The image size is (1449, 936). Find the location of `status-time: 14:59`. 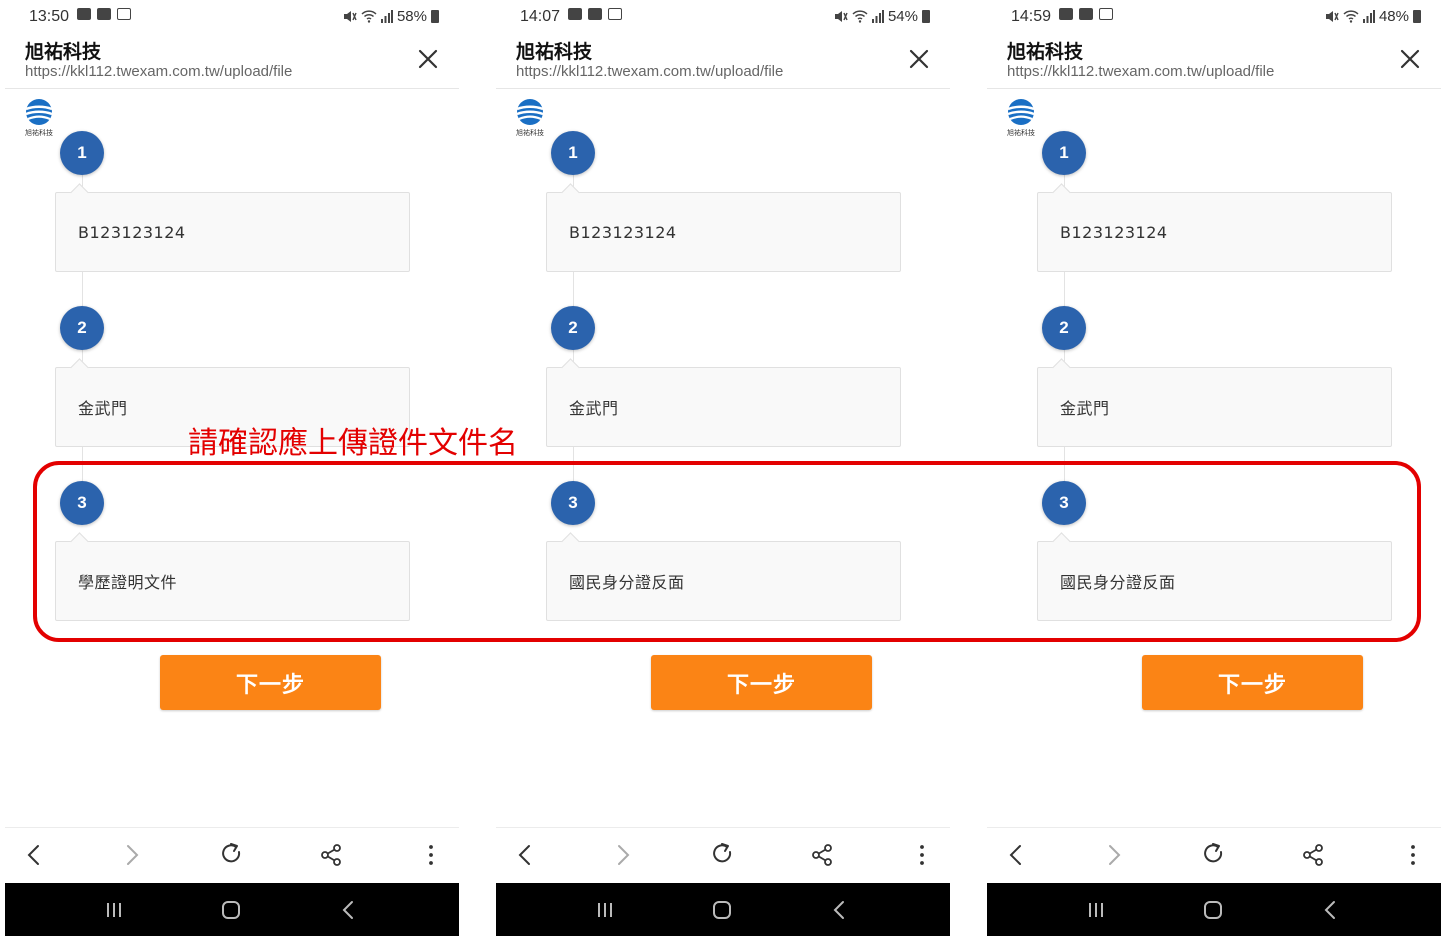

status-time: 14:59 is located at coordinates (1031, 16).